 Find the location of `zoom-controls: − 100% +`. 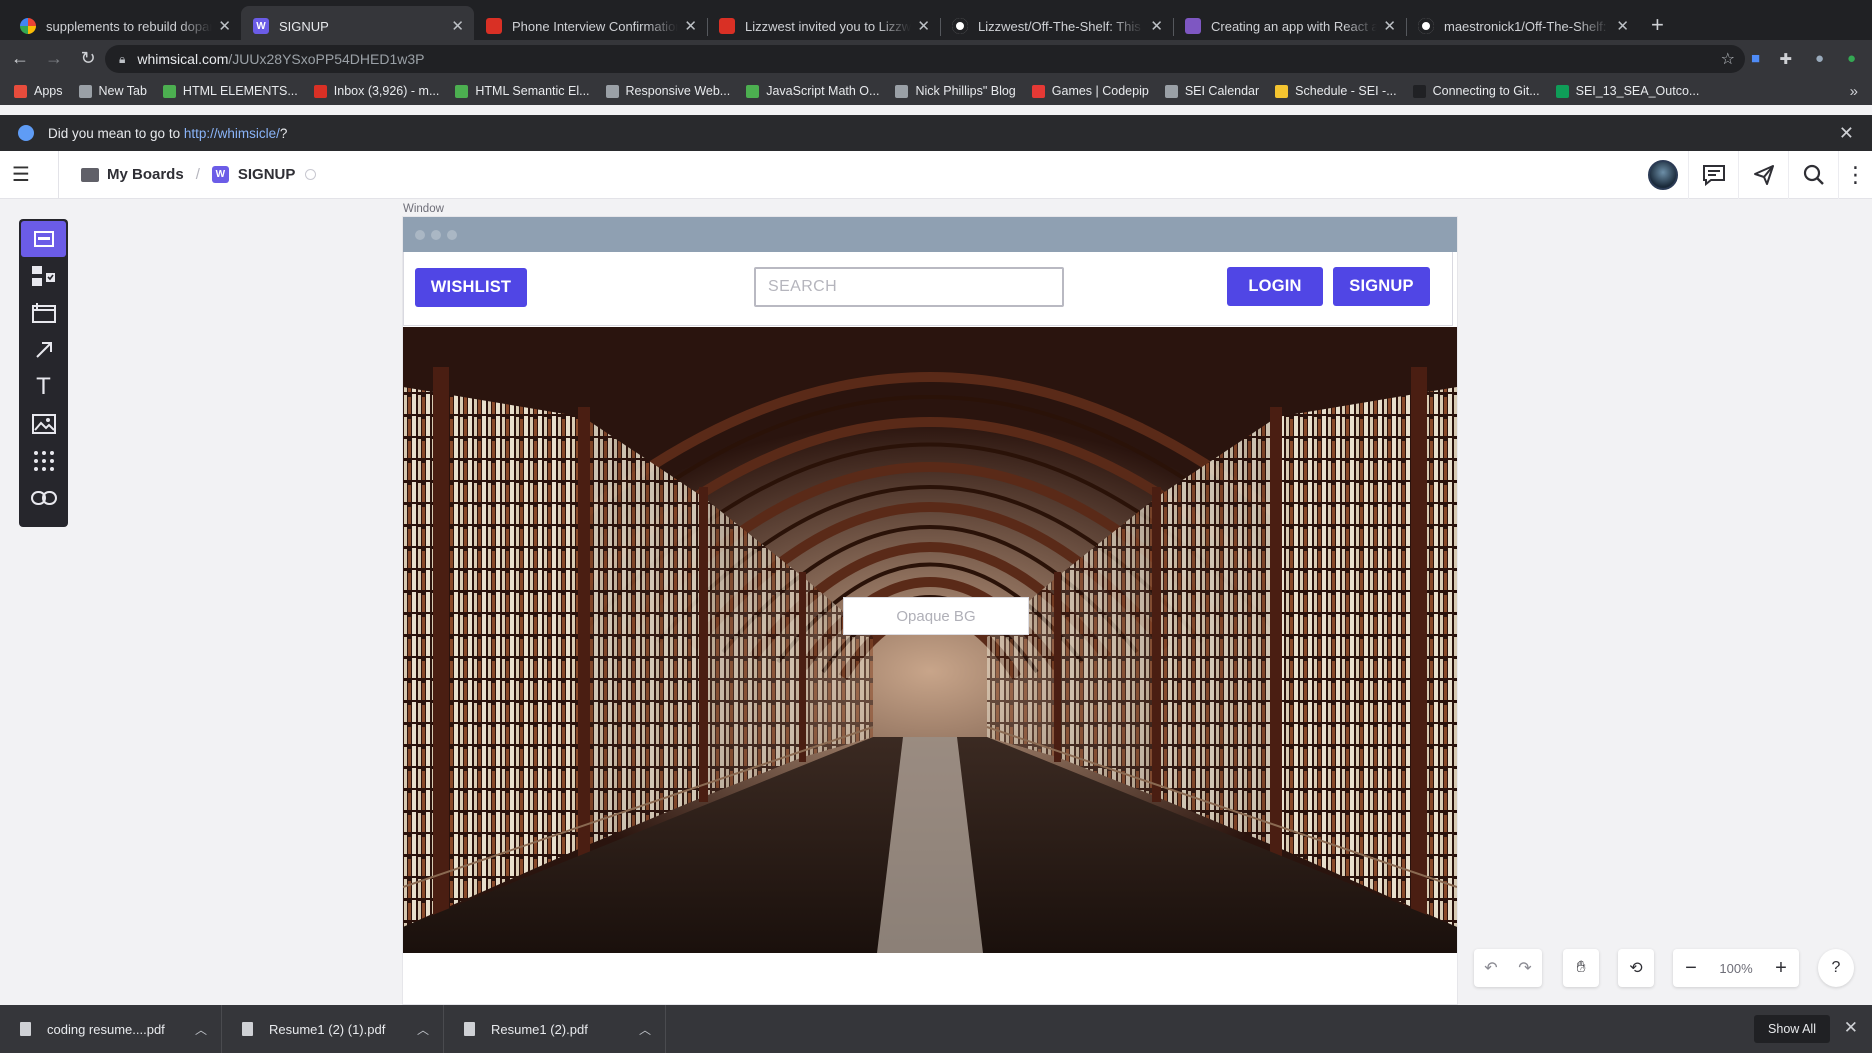

zoom-controls: − 100% + is located at coordinates (1736, 968).